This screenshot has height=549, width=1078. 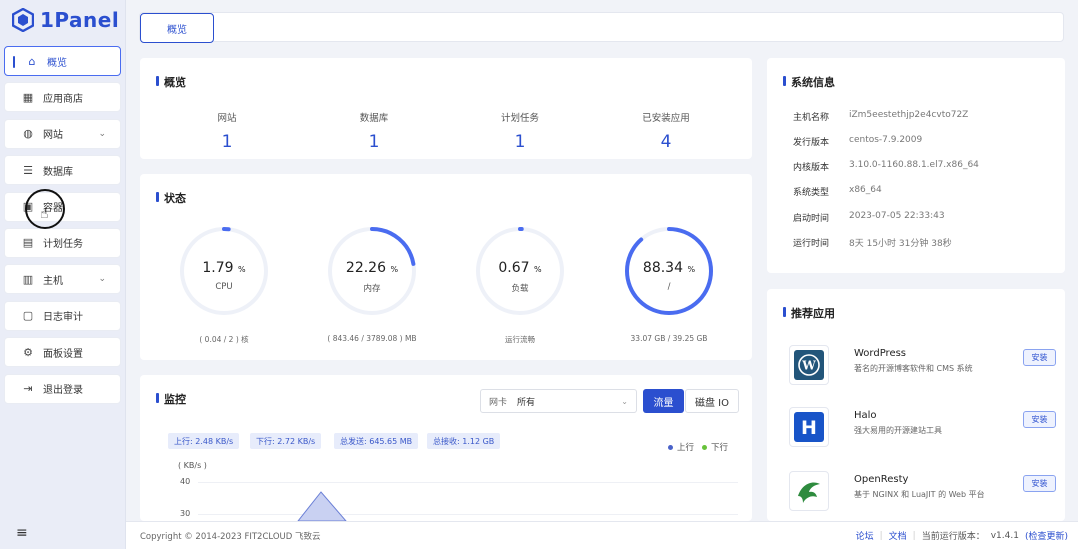 What do you see at coordinates (897, 216) in the screenshot?
I see `sysinfo-value: 2023-07-05 22:33:43` at bounding box center [897, 216].